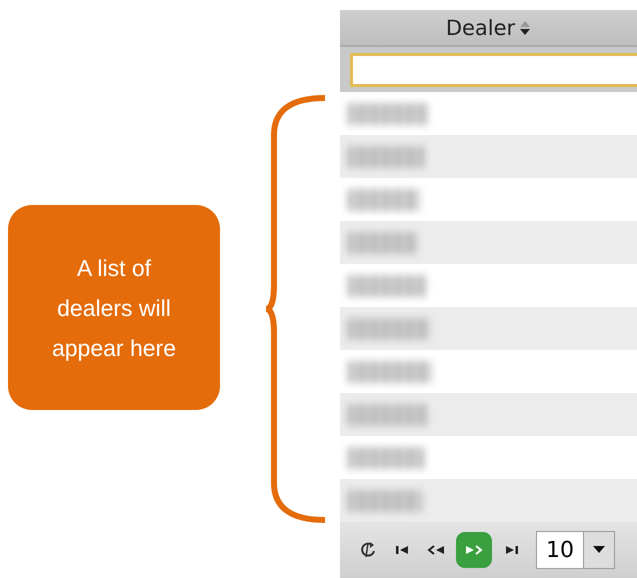 Image resolution: width=637 pixels, height=578 pixels. Describe the element at coordinates (368, 550) in the screenshot. I see `refresh-icon` at that location.